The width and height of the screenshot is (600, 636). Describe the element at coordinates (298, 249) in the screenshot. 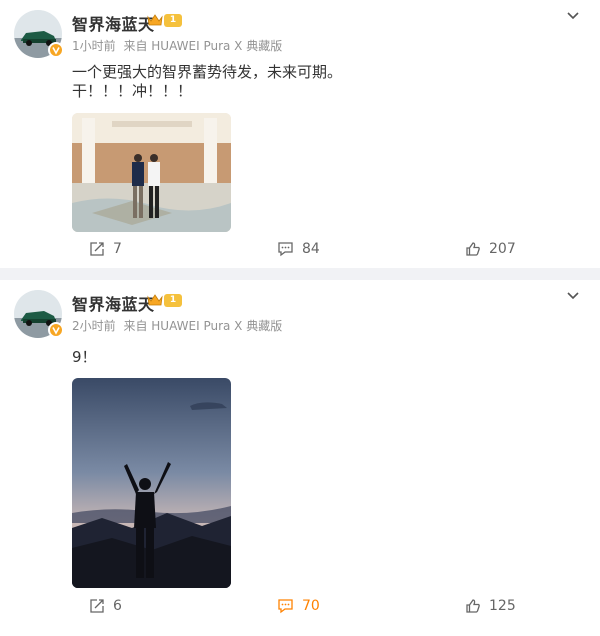

I see `comment-button: 84` at that location.